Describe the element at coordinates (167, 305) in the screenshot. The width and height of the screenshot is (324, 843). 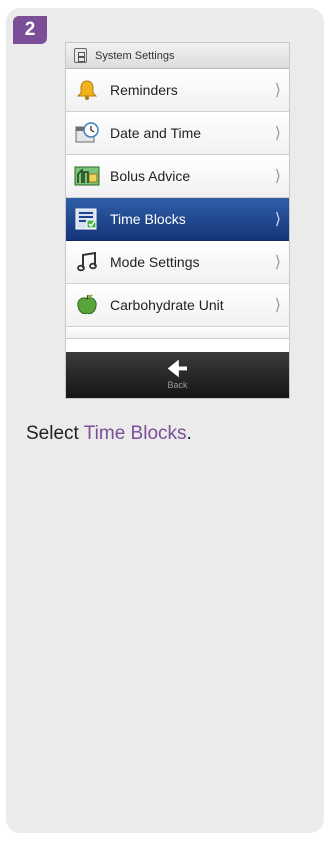
I see `menu-item-label: Carbohydrate Unit` at that location.